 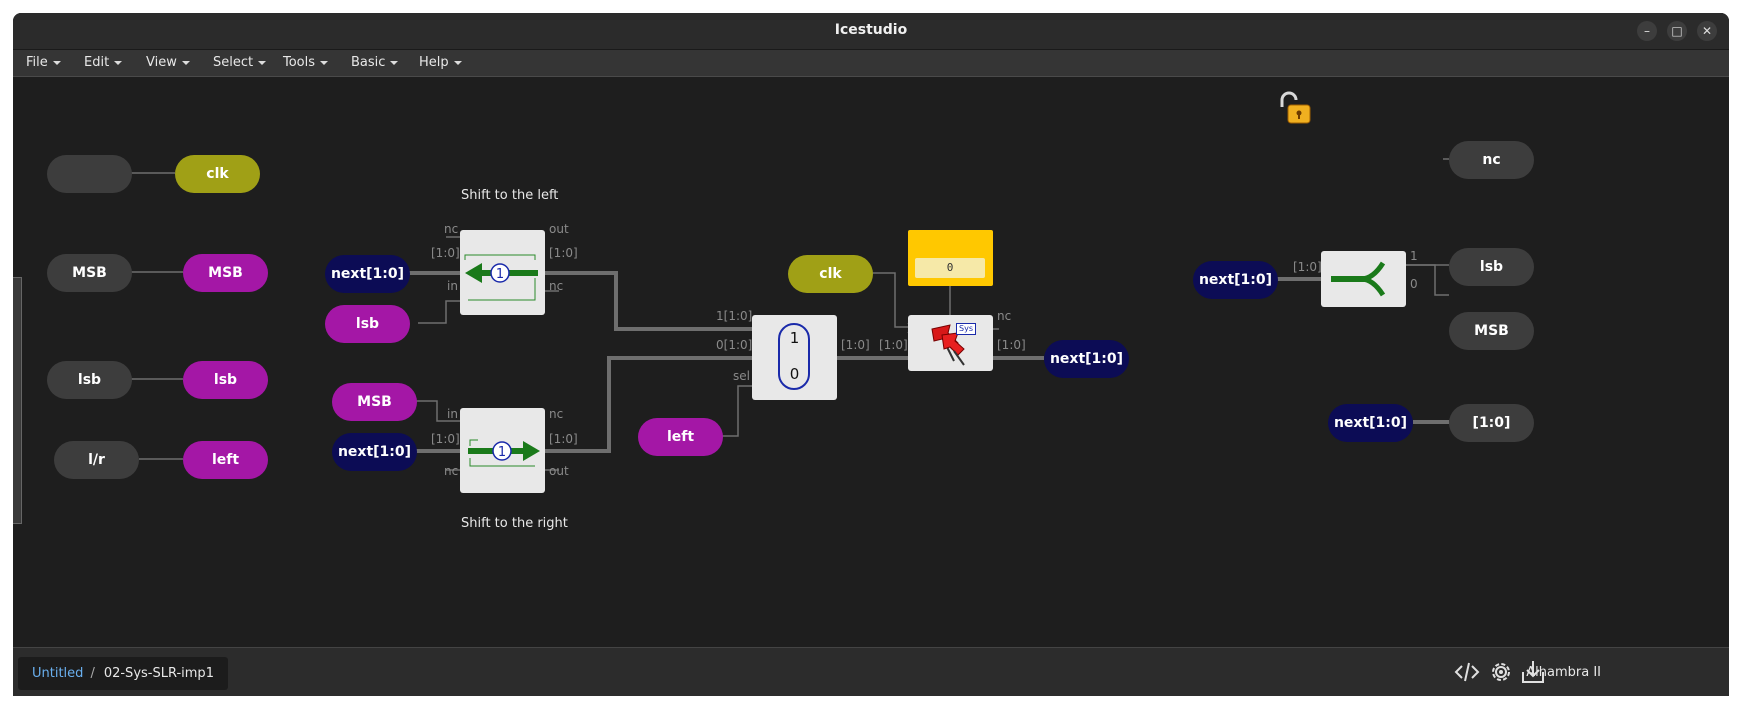 I want to click on label-next-split: next[1:0], so click(x=1235, y=280).